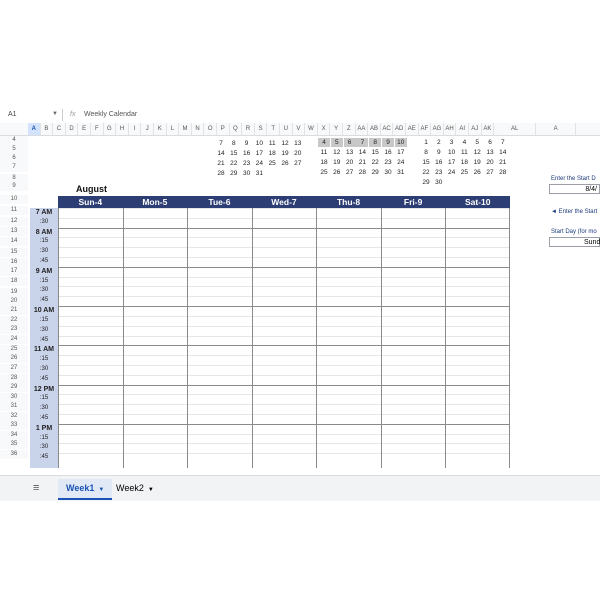 The width and height of the screenshot is (600, 600). Describe the element at coordinates (574, 189) in the screenshot. I see `start-date-field: 8/4/` at that location.